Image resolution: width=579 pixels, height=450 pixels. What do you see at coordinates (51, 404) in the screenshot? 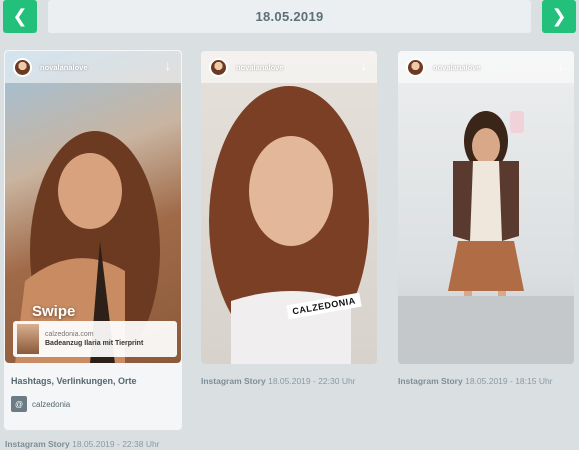
I see `tag-label: calzedonia` at bounding box center [51, 404].